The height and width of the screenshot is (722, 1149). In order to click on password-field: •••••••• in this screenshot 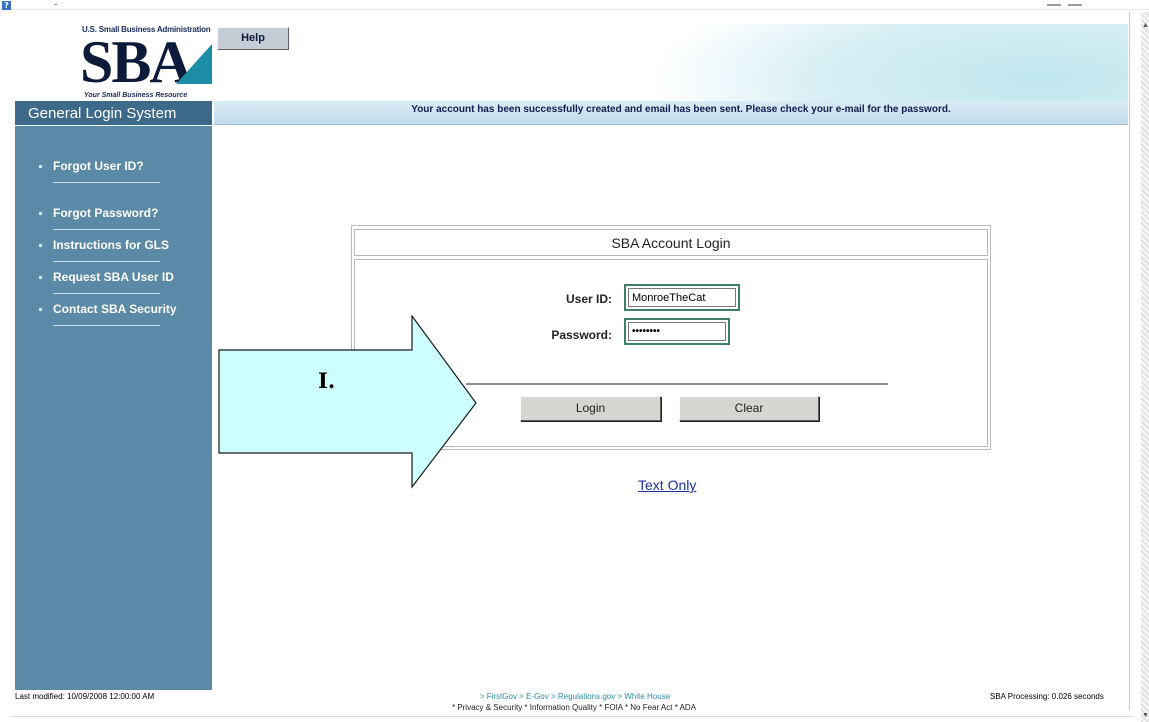, I will do `click(677, 331)`.